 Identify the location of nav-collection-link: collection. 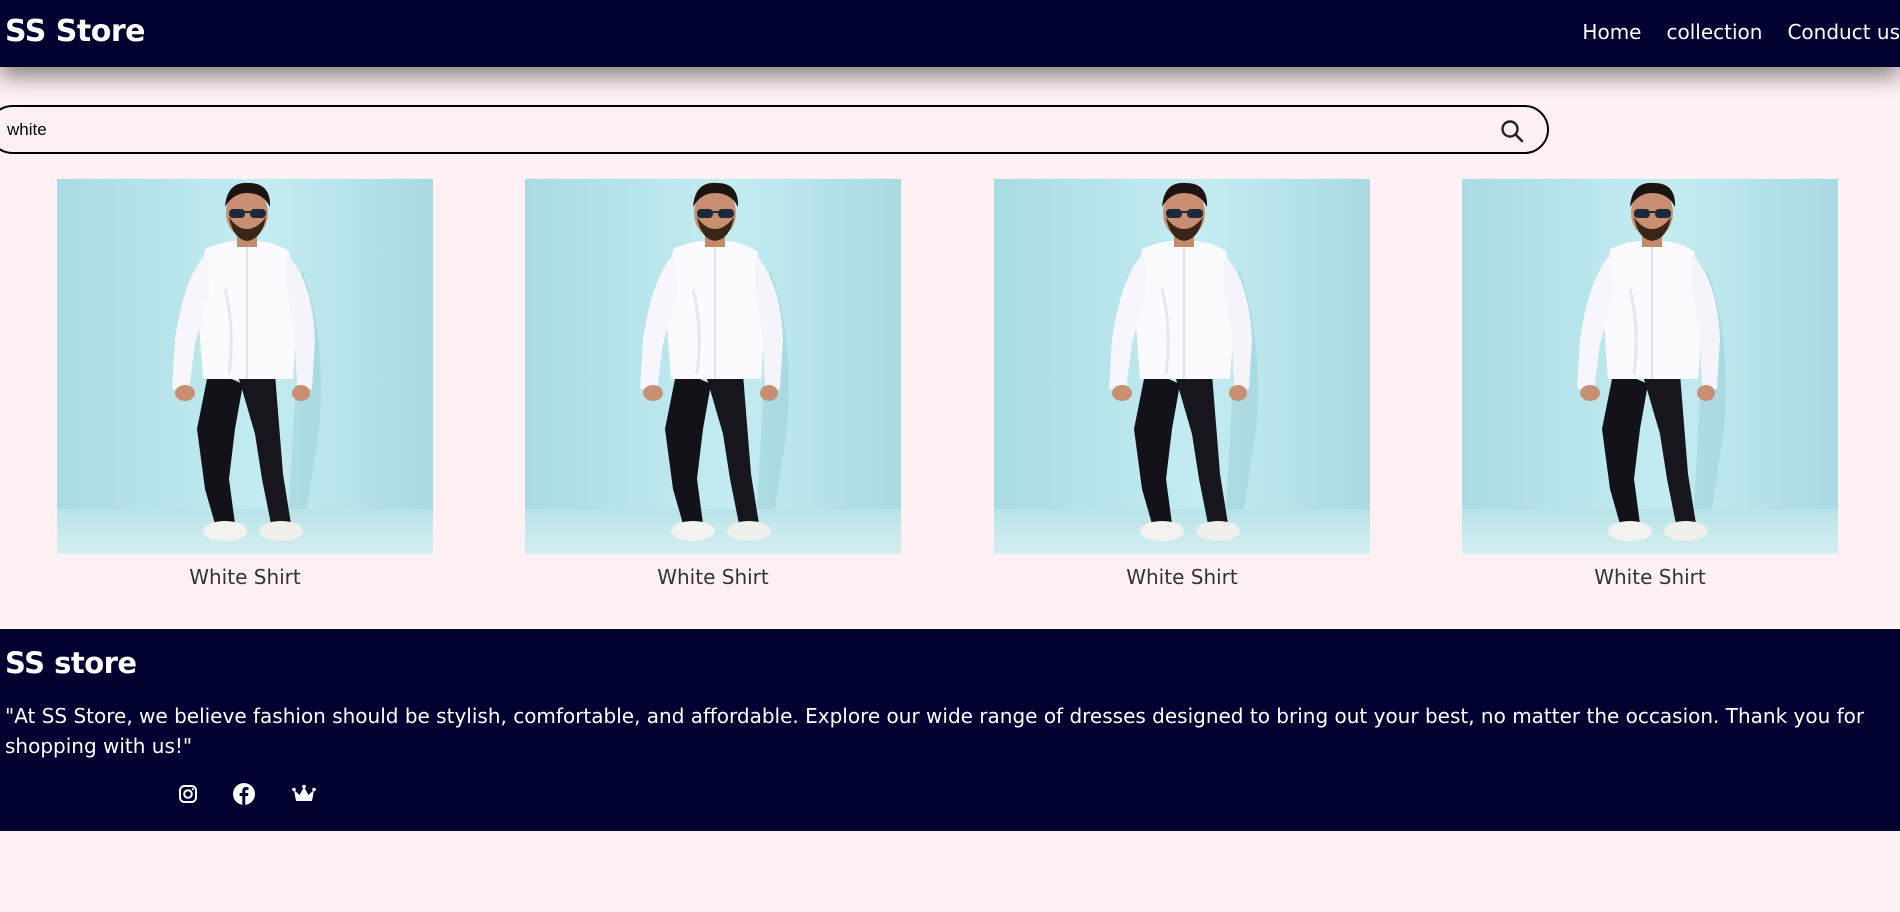
(1714, 32).